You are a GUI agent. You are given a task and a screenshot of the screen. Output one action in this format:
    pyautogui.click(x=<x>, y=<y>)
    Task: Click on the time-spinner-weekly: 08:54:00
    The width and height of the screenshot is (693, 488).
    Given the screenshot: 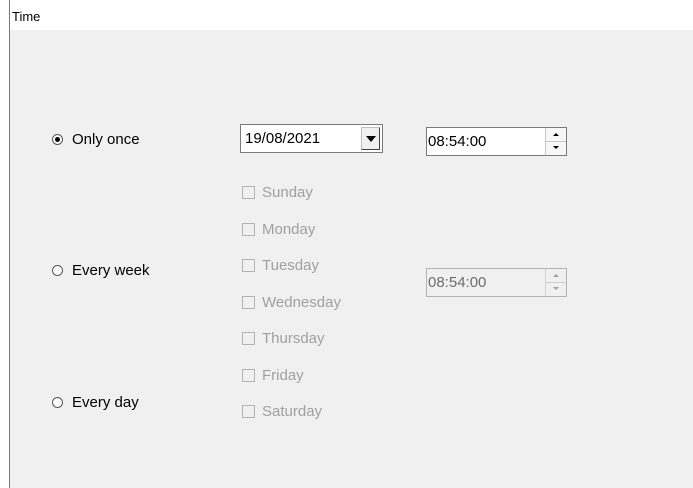 What is the action you would take?
    pyautogui.click(x=496, y=282)
    